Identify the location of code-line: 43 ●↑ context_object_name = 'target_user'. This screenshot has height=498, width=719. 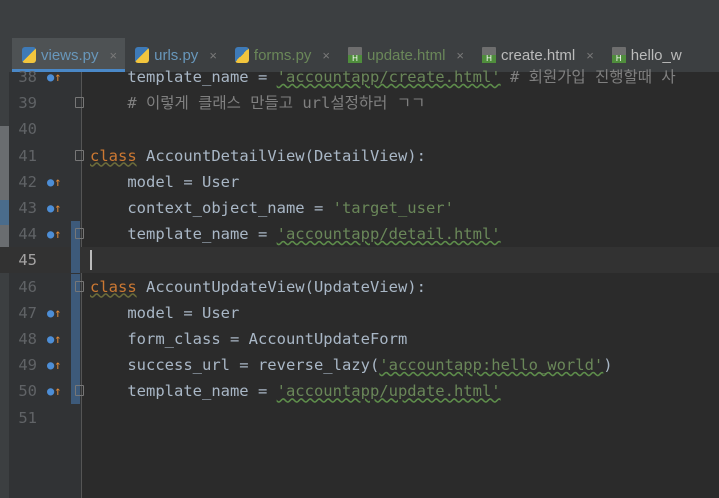
(359, 208).